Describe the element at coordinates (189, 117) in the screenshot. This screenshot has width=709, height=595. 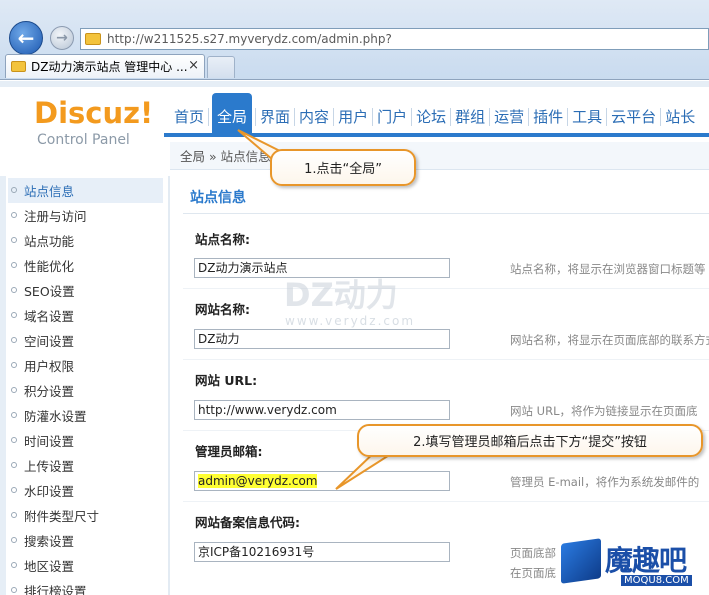
I see `menu-item-0: 首页` at that location.